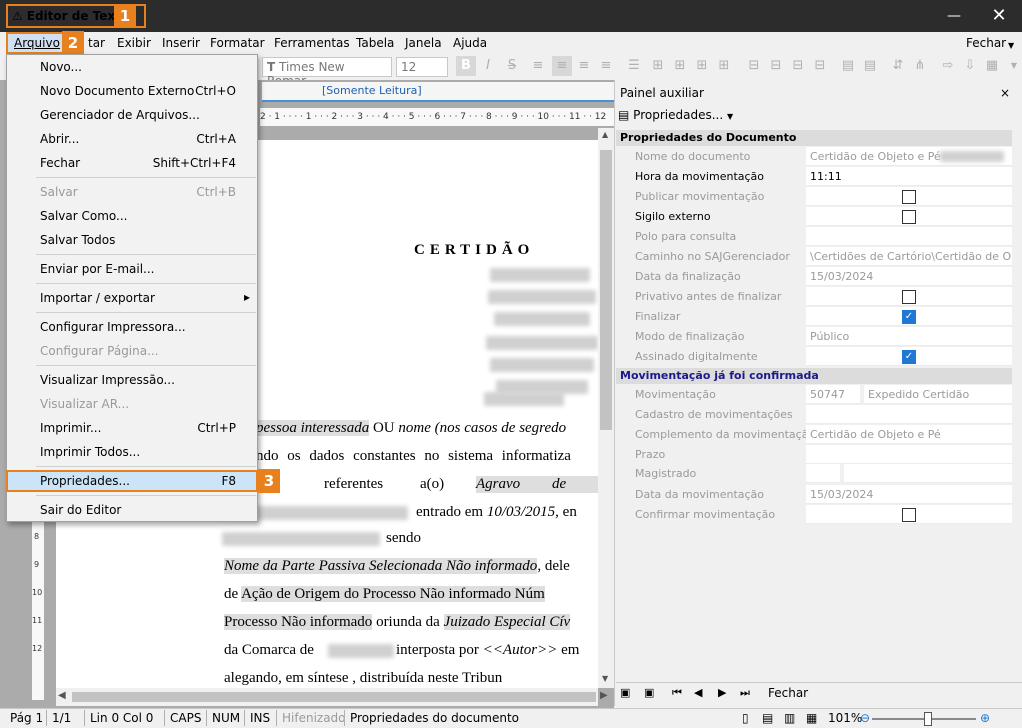  I want to click on view-outline-icon: ▦, so click(811, 718).